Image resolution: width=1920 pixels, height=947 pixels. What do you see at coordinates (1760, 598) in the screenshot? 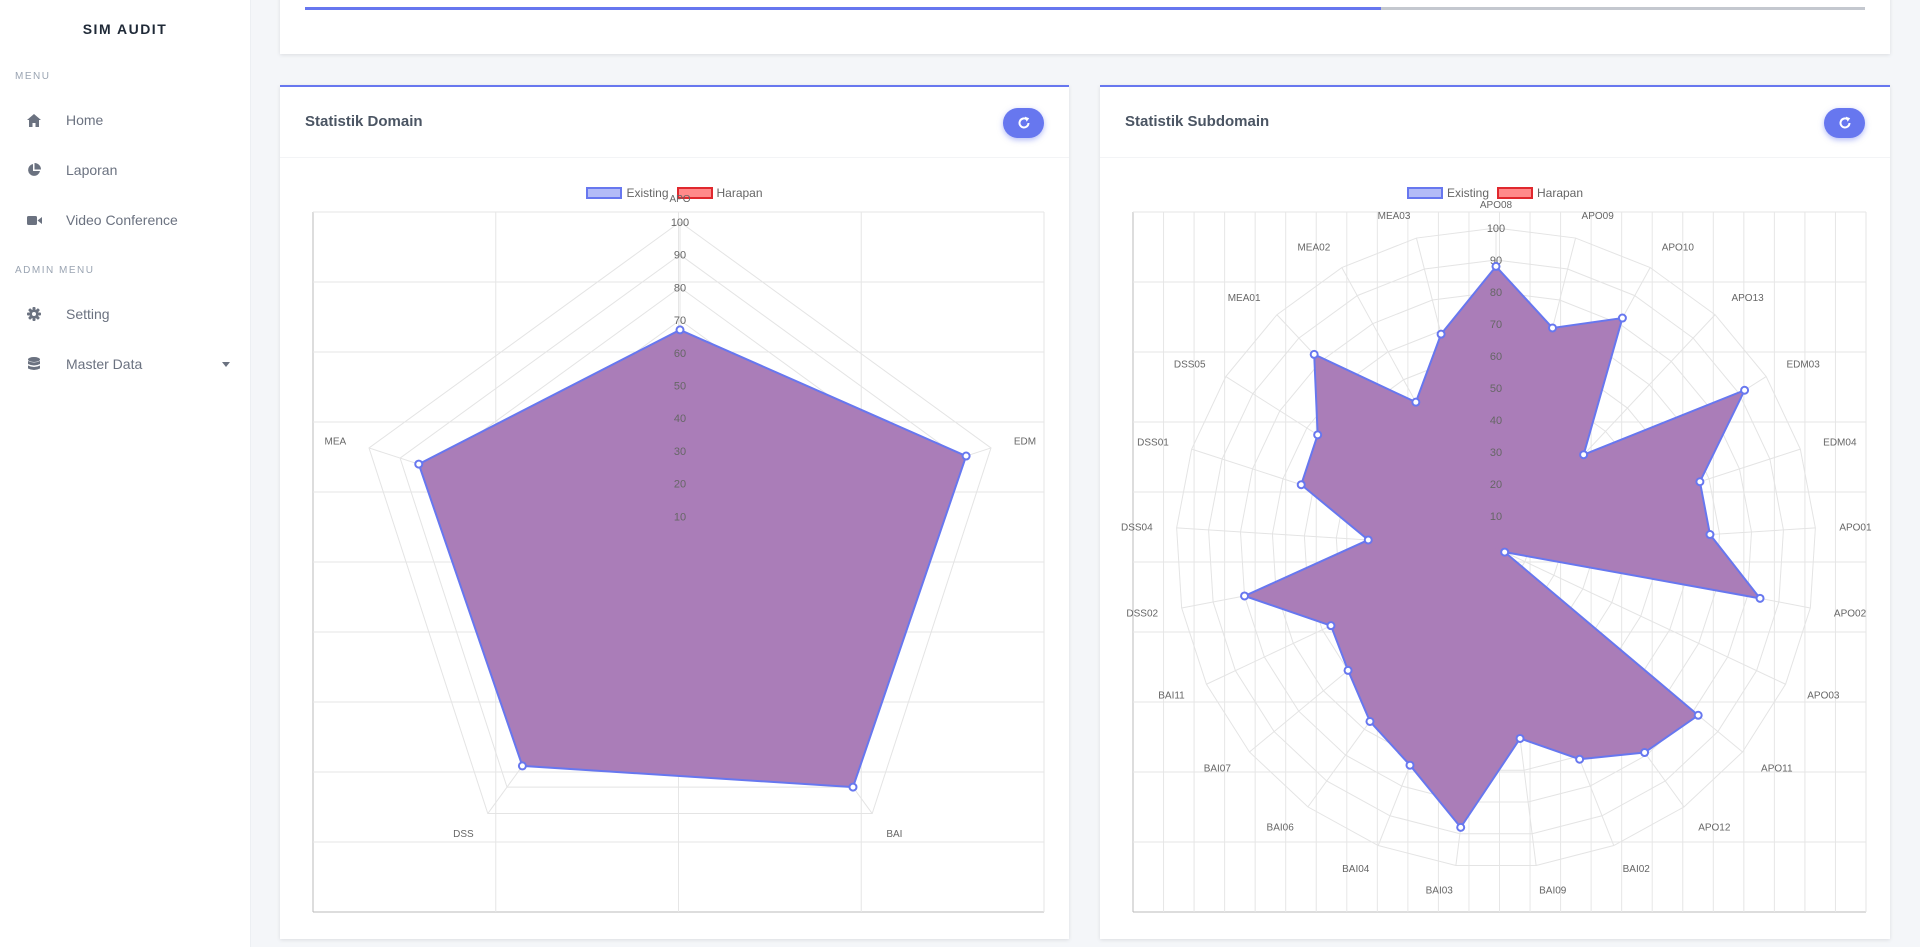
I see `data-point-apo02` at bounding box center [1760, 598].